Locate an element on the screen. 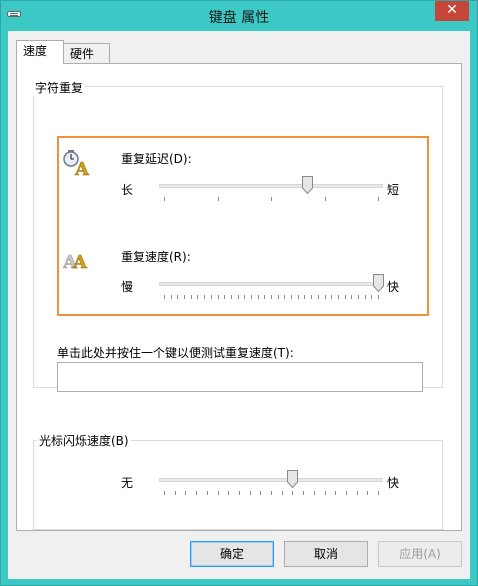 This screenshot has height=586, width=478. cancel-button: 取消 is located at coordinates (326, 554).